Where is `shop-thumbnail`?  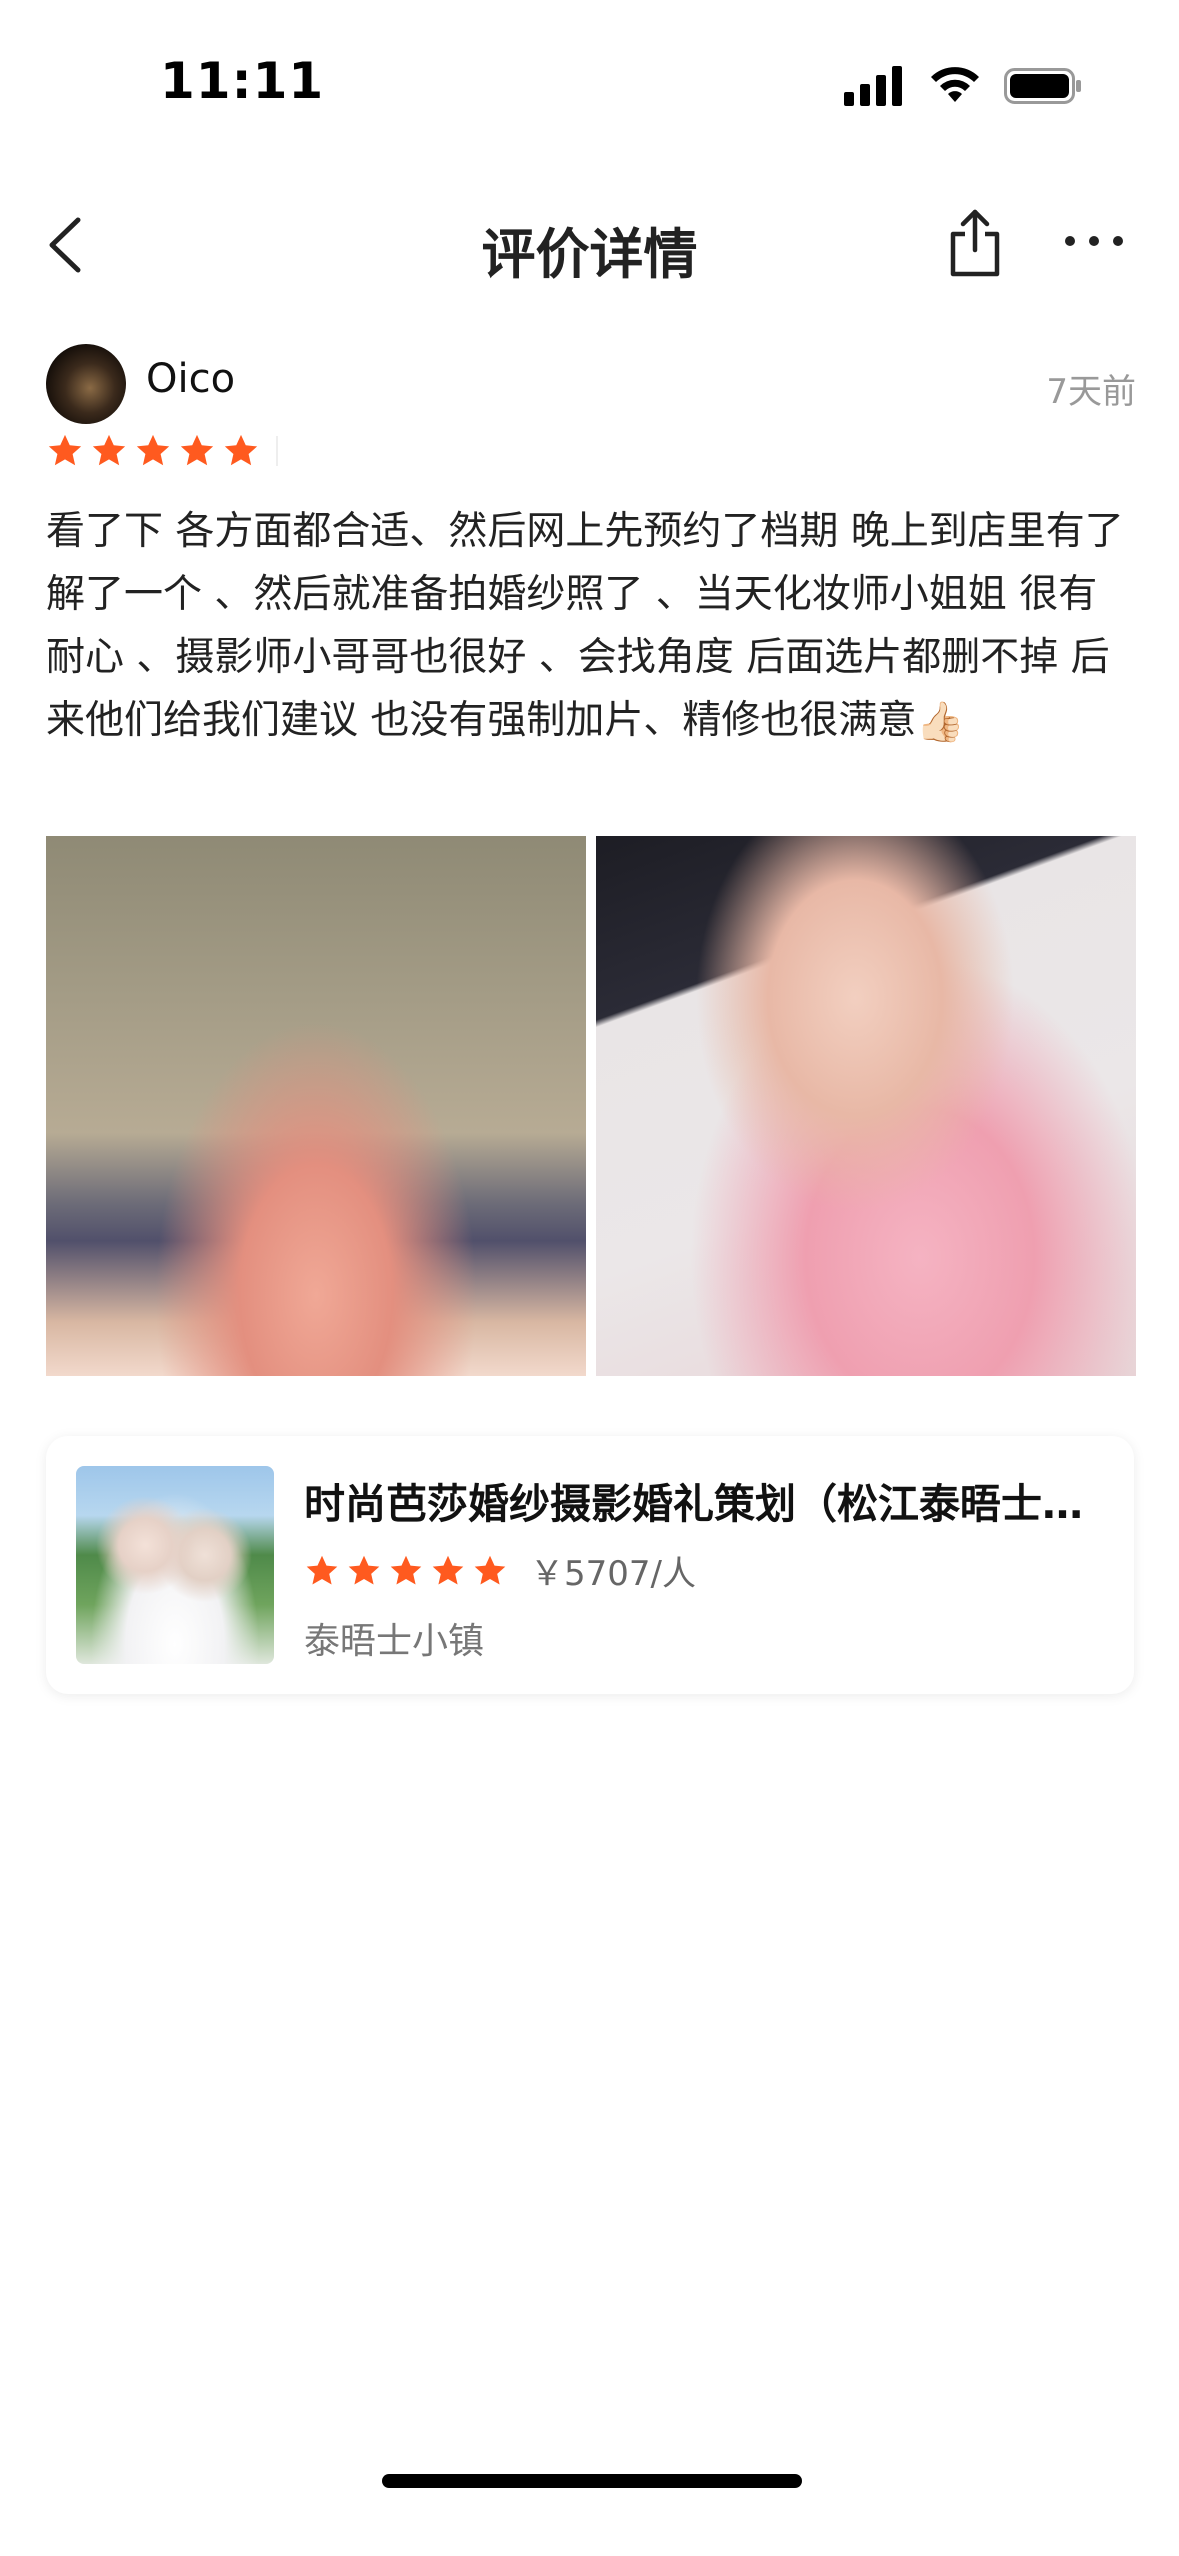
shop-thumbnail is located at coordinates (175, 1565).